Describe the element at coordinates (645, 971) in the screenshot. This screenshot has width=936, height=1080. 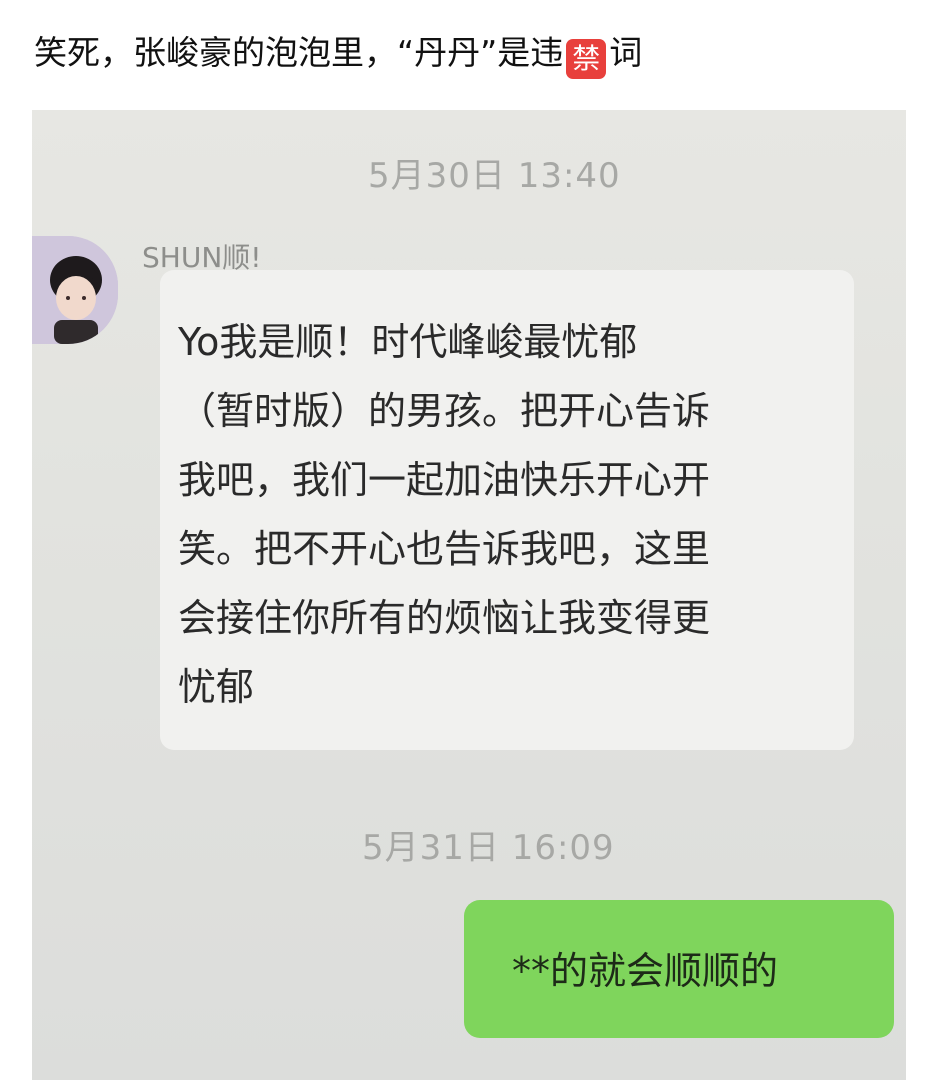
I see `outgoing-message-text: **的就会顺顺的` at that location.